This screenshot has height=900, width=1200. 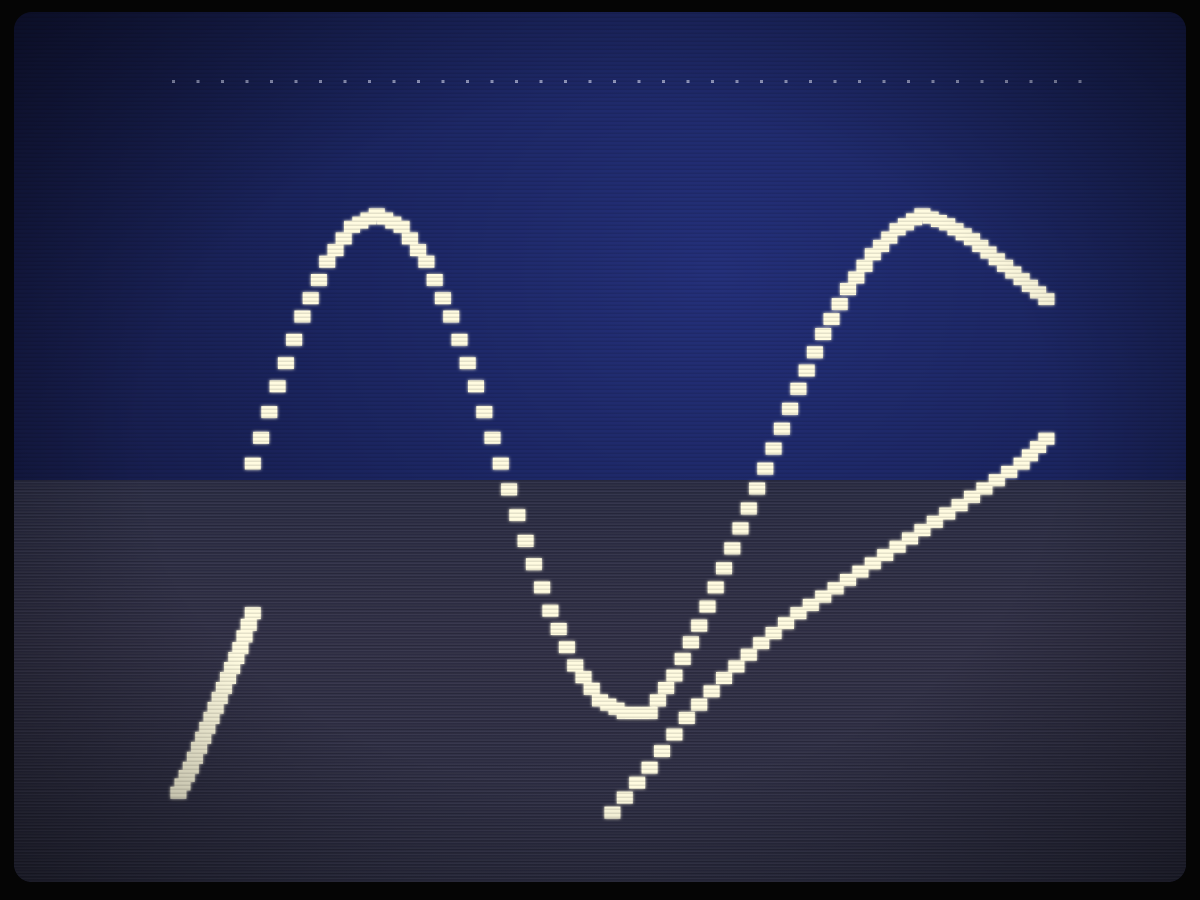 I want to click on top-dotted-border, so click(x=627, y=81).